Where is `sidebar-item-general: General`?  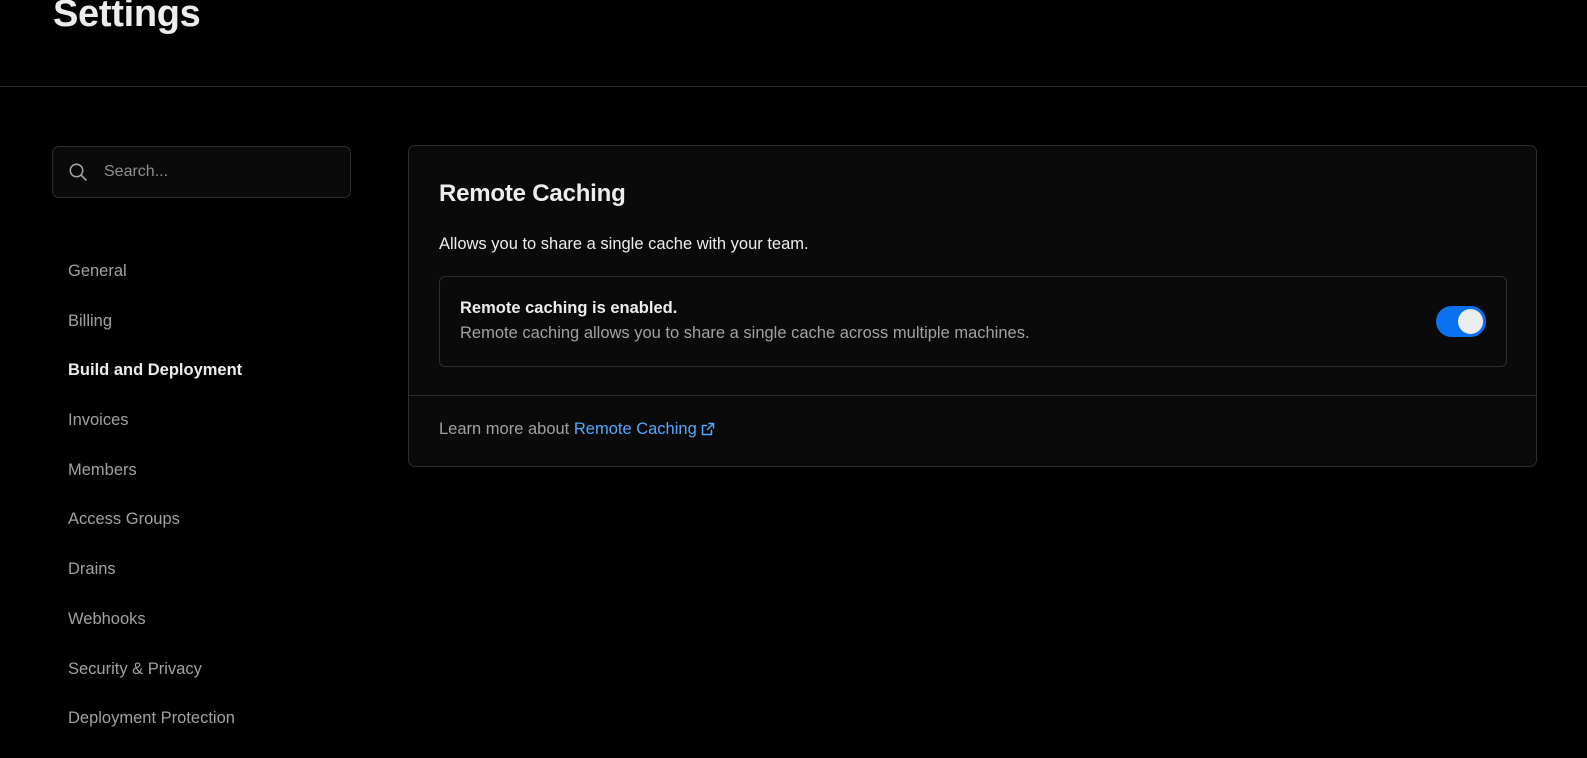
sidebar-item-general: General is located at coordinates (155, 283).